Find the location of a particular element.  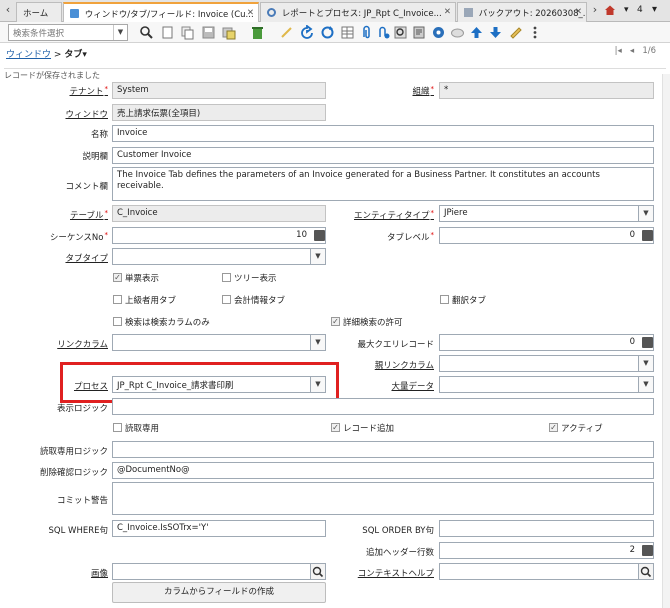

header-rows-field: 2 is located at coordinates (546, 550).